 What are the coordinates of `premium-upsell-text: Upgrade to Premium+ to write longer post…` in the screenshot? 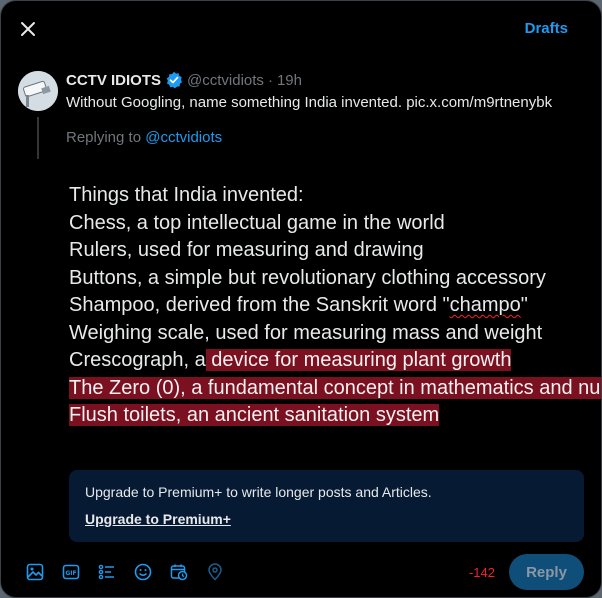 It's located at (258, 492).